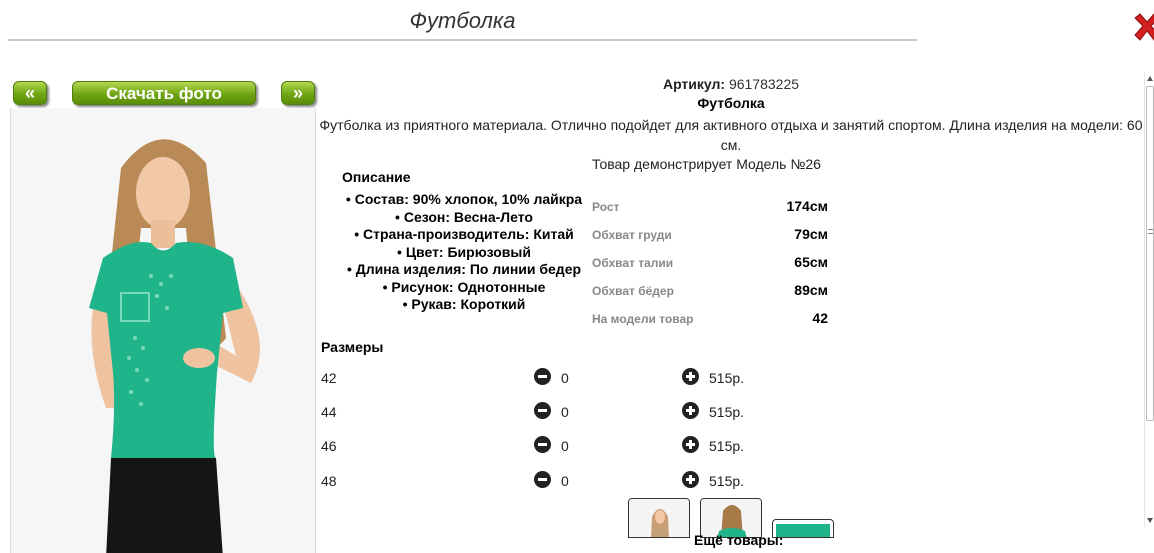 Image resolution: width=1154 pixels, height=553 pixels. What do you see at coordinates (1150, 253) in the screenshot?
I see `scrollbar-thumb` at bounding box center [1150, 253].